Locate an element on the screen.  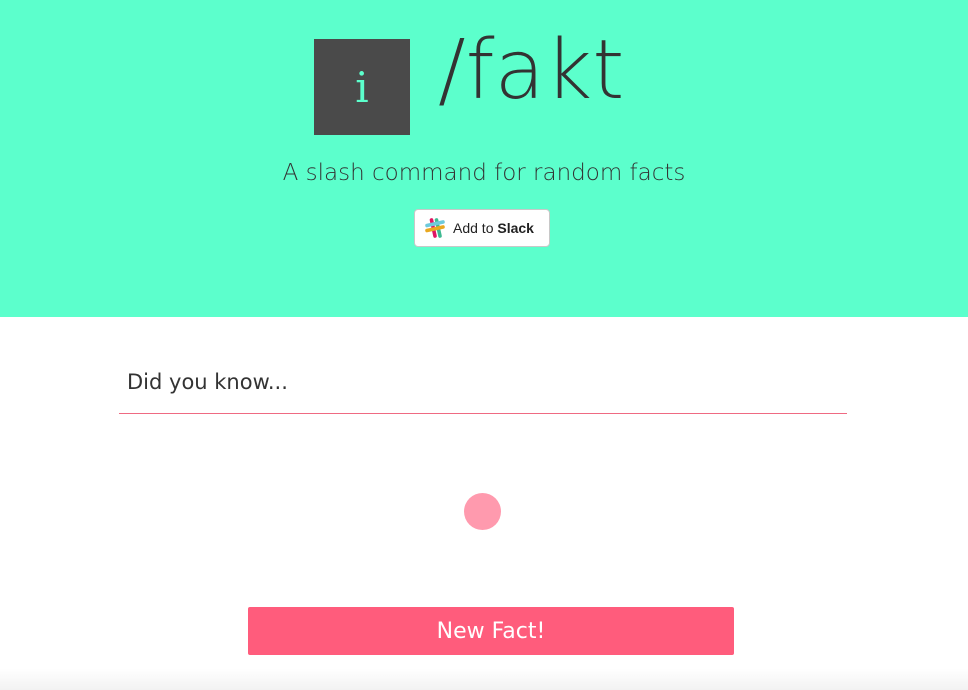
tagline: A slash command for random facts is located at coordinates (484, 173).